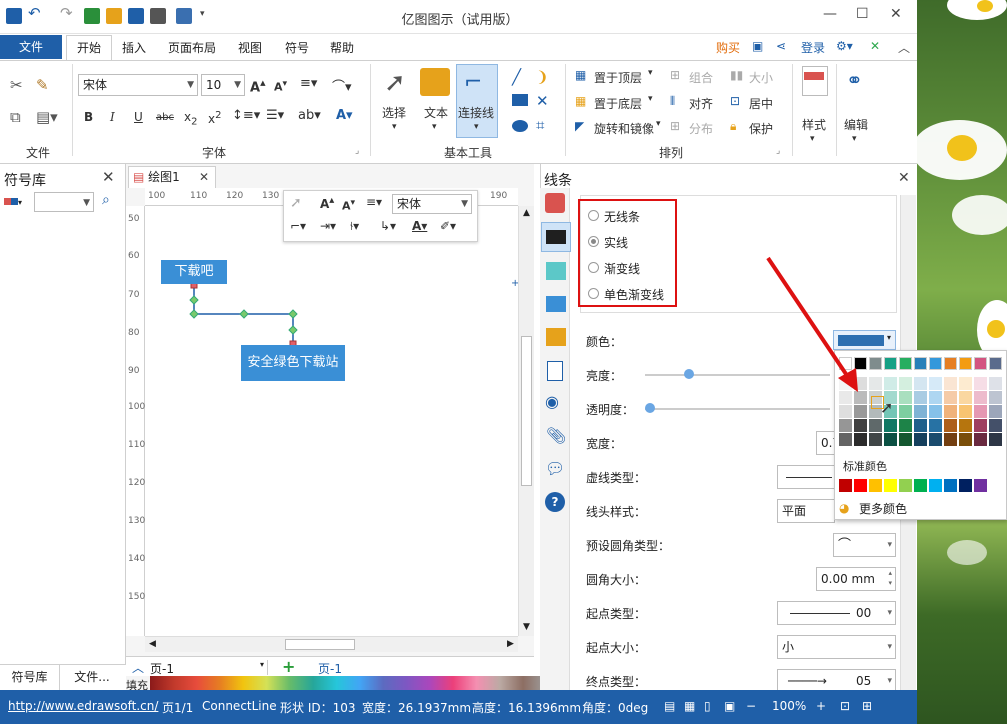  Describe the element at coordinates (707, 706) in the screenshot. I see `view-full-icon: ▯` at that location.